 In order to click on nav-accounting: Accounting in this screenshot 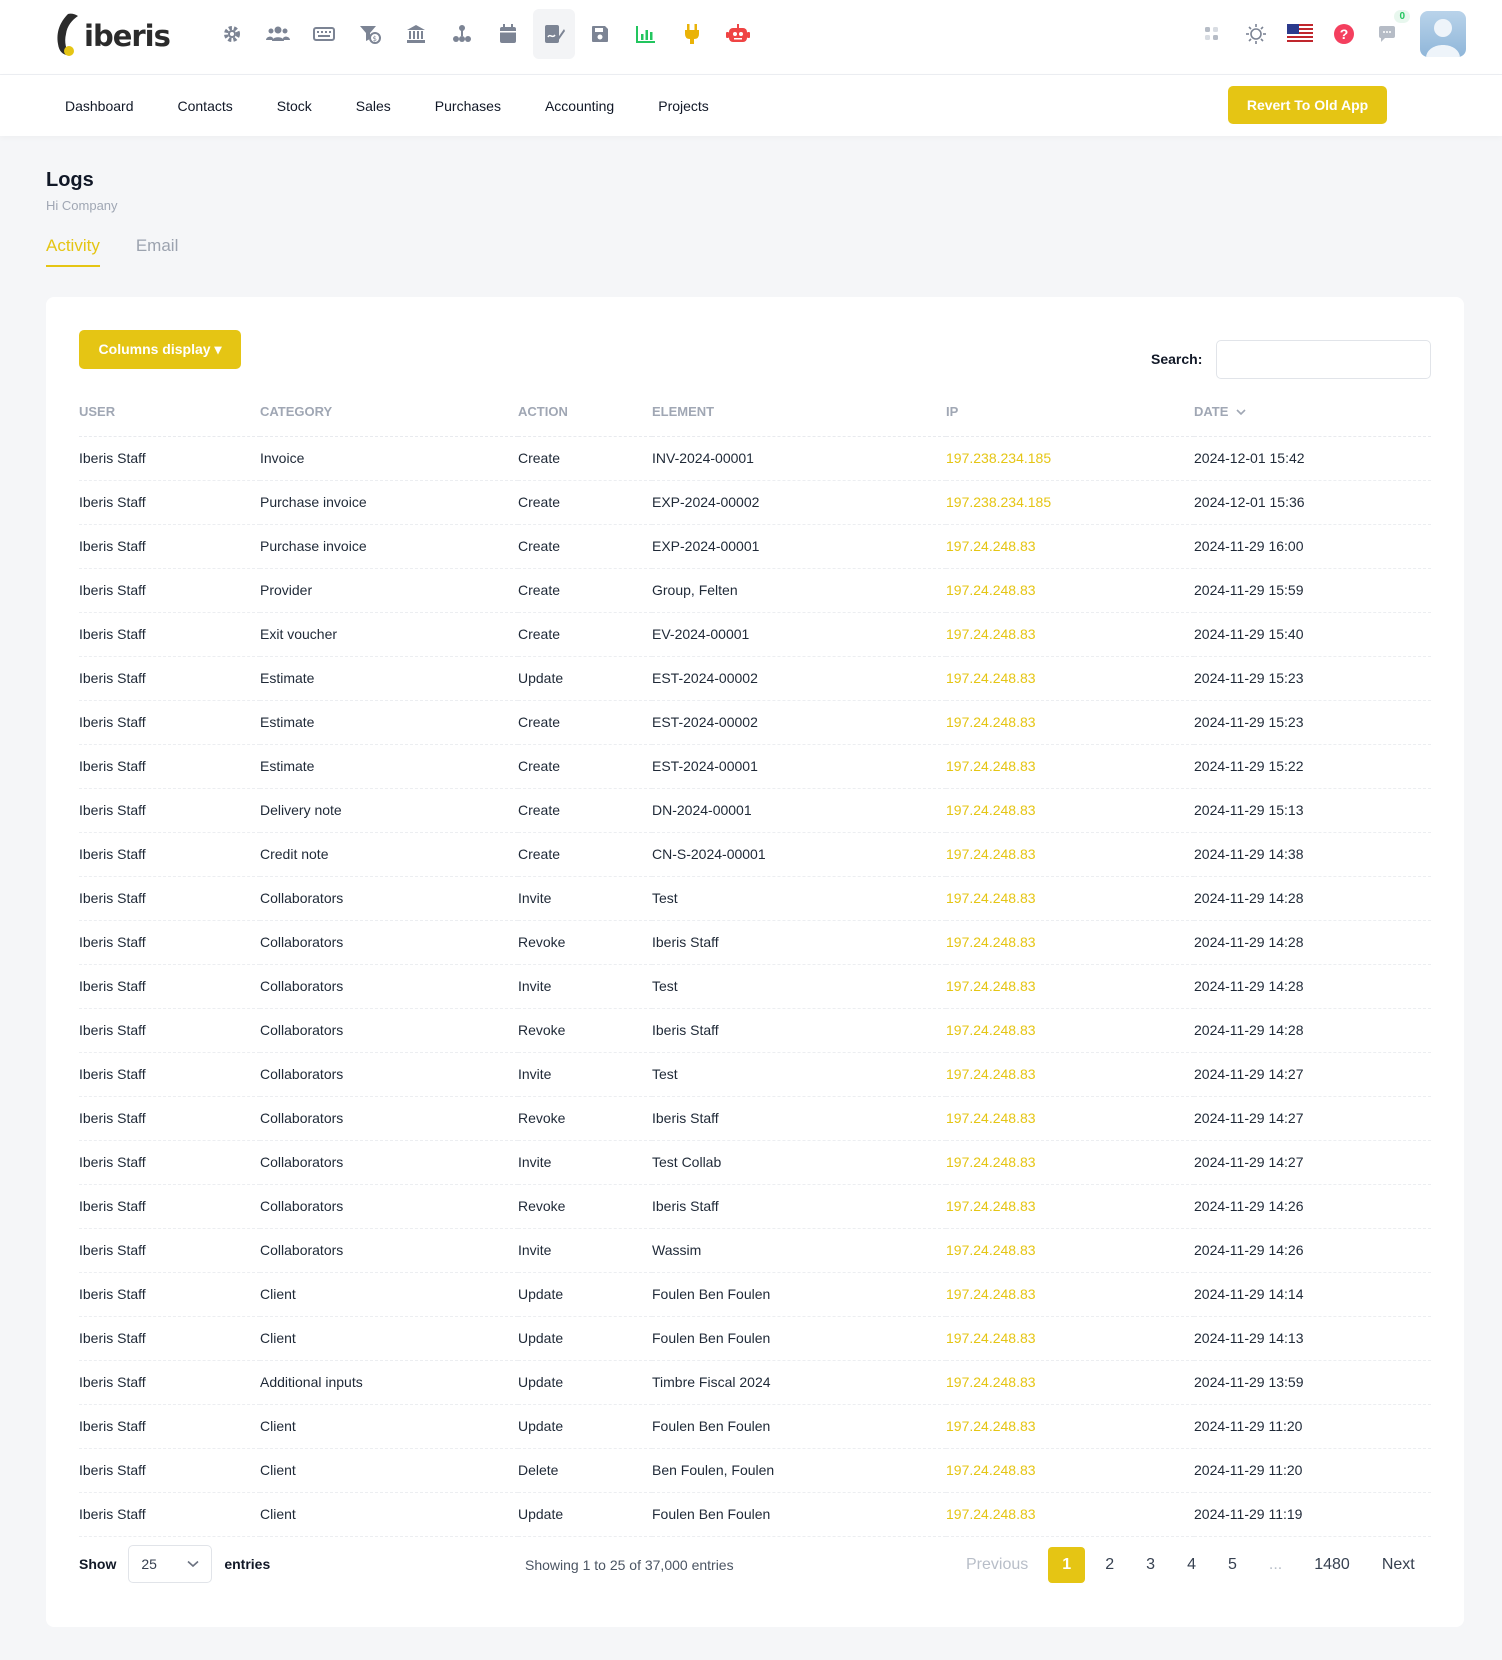, I will do `click(579, 106)`.